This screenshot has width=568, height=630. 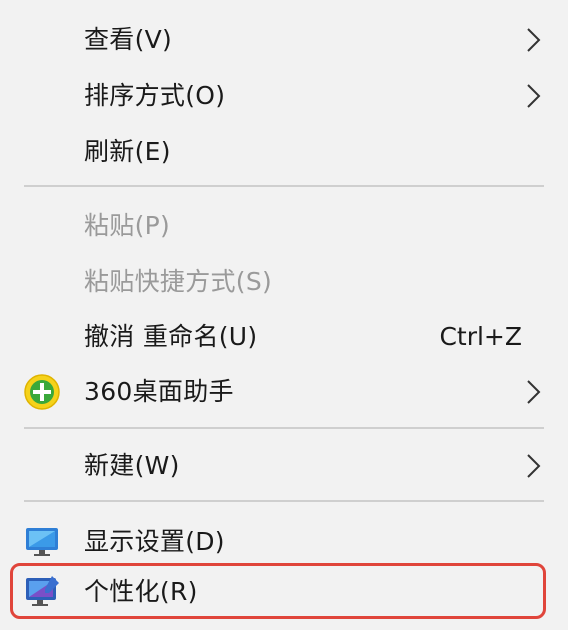 What do you see at coordinates (284, 282) in the screenshot?
I see `menu-item-paste-shortcut: 粘贴快捷方式(S)` at bounding box center [284, 282].